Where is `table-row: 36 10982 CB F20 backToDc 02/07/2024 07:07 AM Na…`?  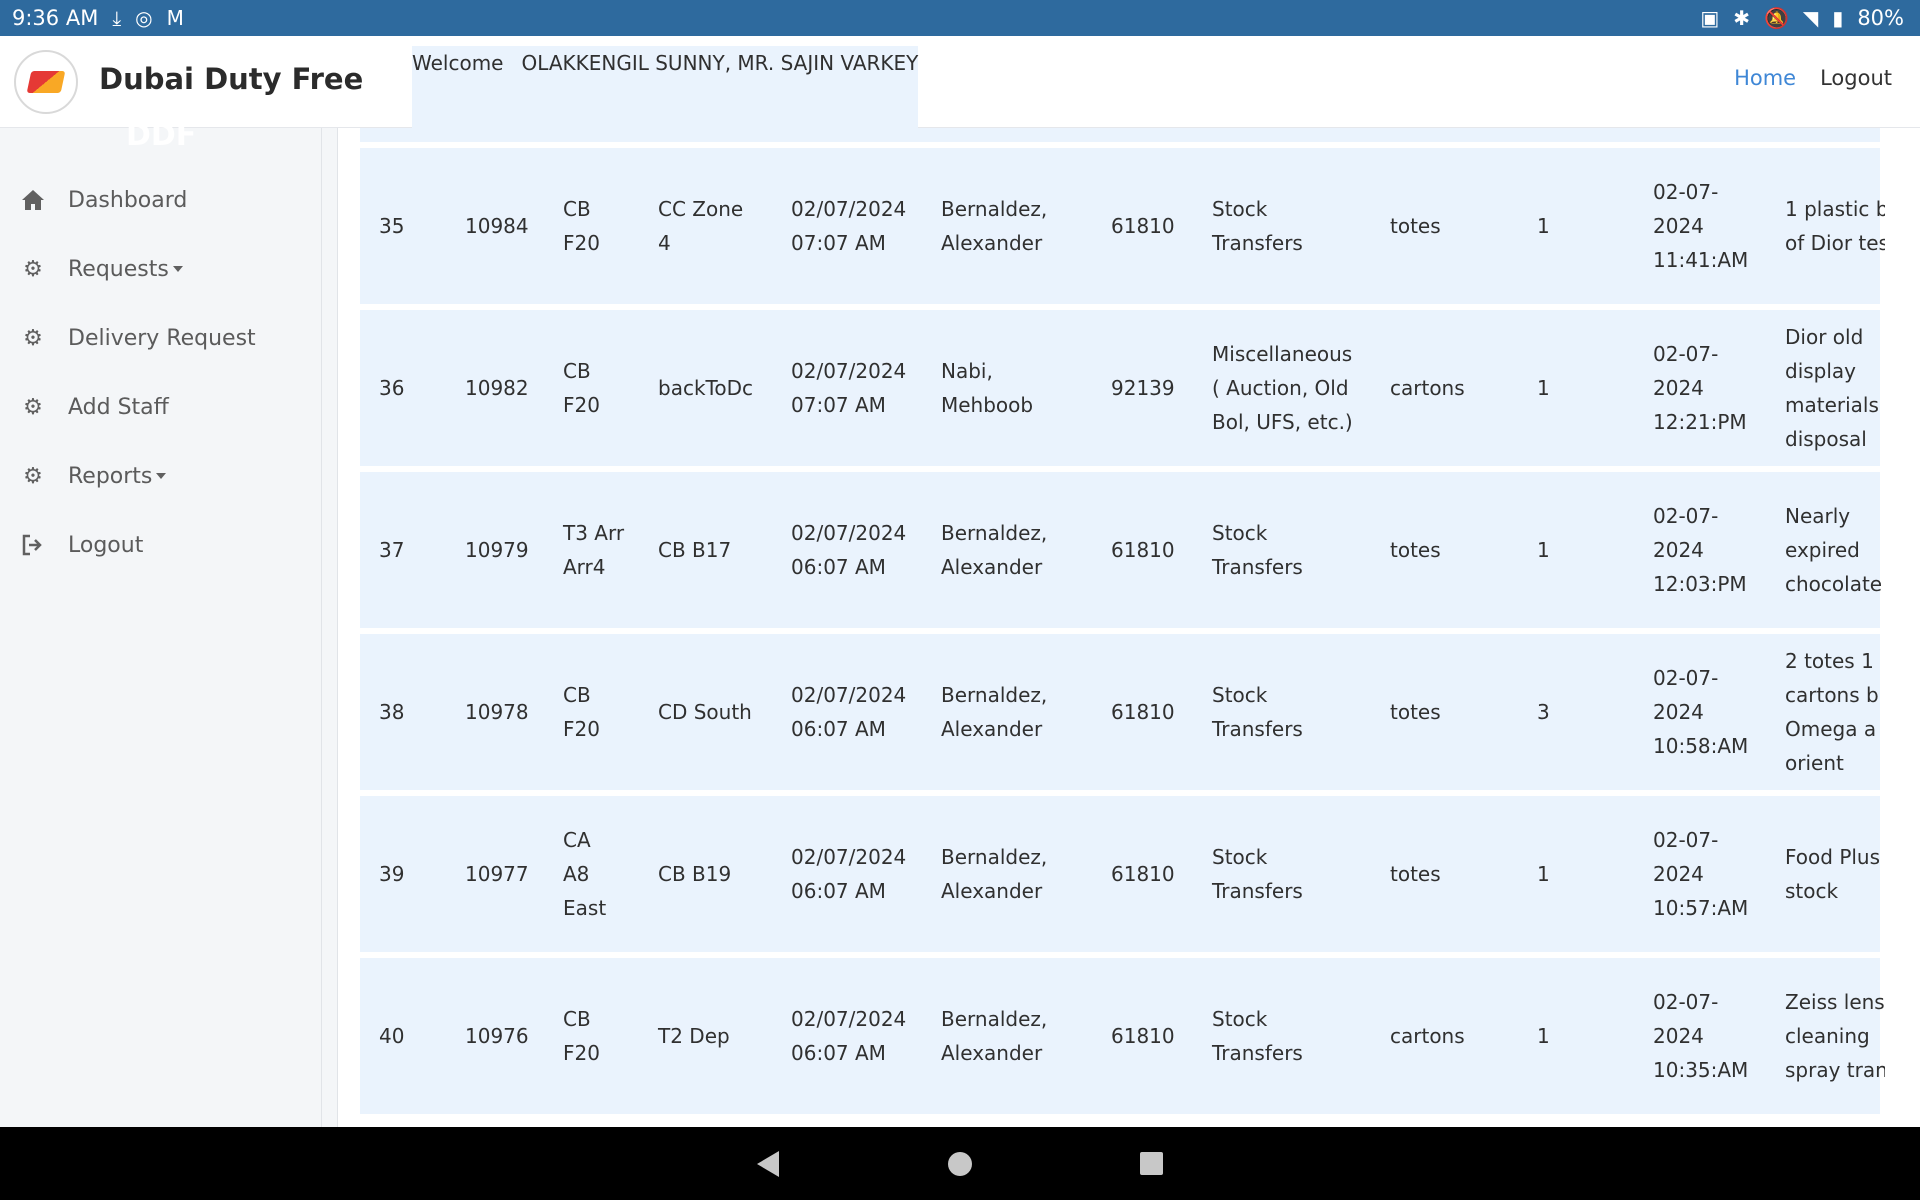
table-row: 36 10982 CB F20 backToDc 02/07/2024 07:07 AM Na… is located at coordinates (1120, 388).